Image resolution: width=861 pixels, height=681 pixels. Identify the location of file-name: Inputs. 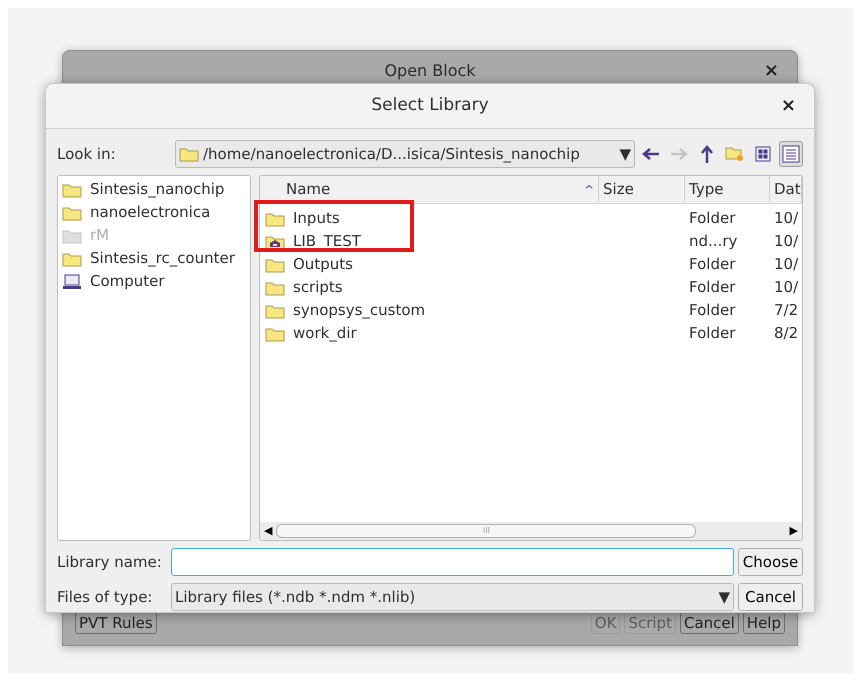
(316, 218).